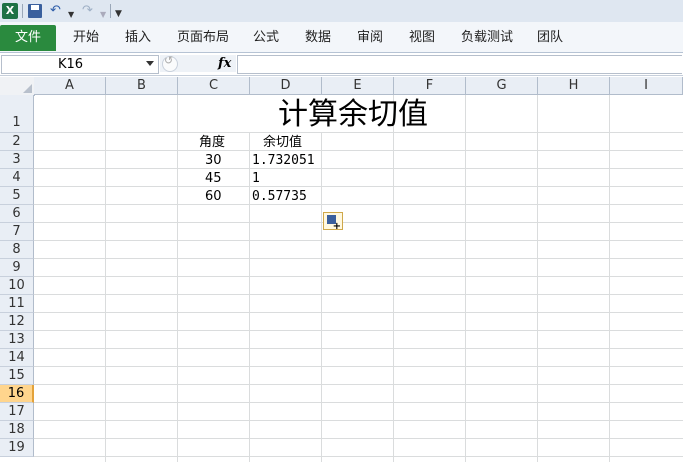 The height and width of the screenshot is (462, 683). Describe the element at coordinates (214, 86) in the screenshot. I see `column-header-c: C` at that location.